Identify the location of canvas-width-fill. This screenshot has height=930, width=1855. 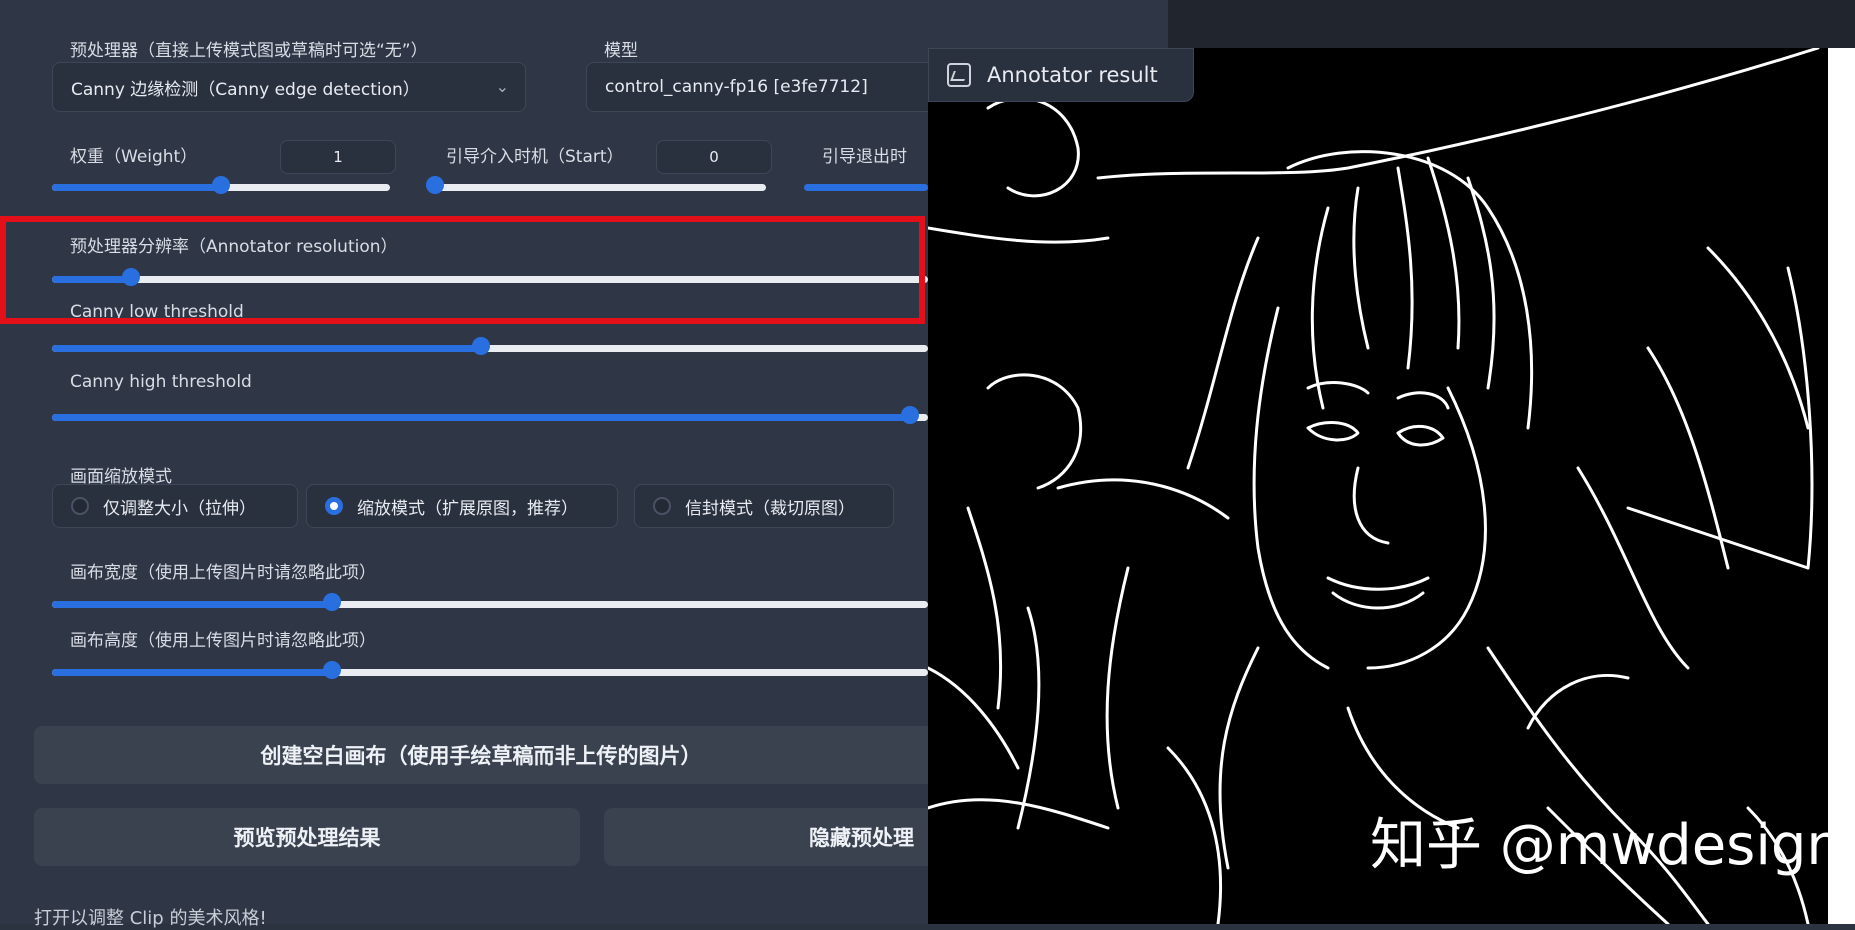
(192, 604).